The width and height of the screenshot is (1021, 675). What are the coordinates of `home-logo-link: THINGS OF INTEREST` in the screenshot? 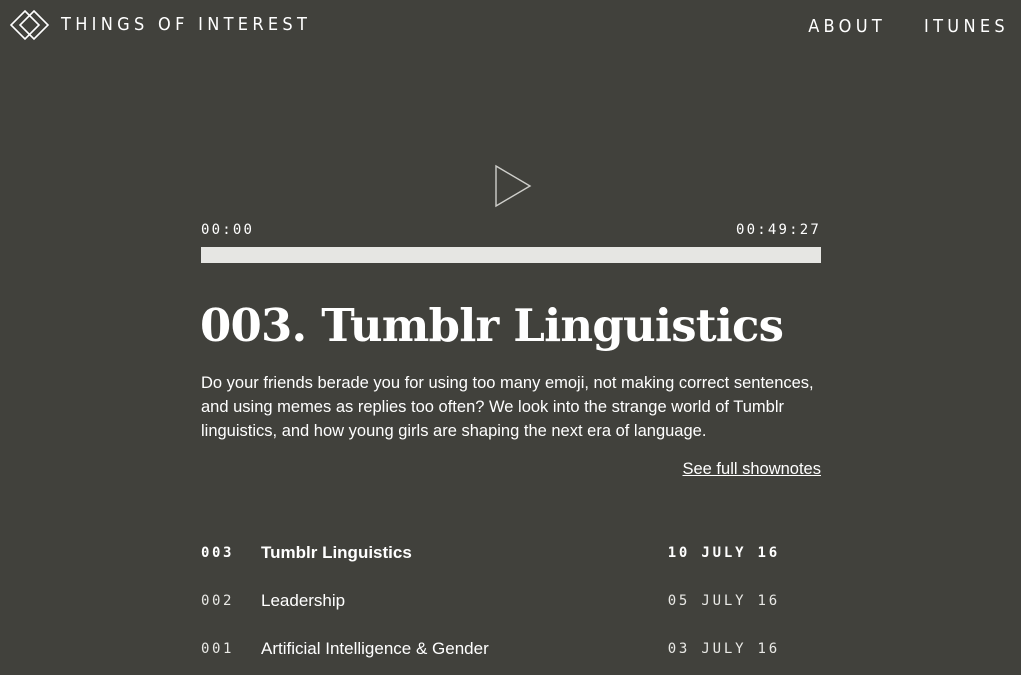 It's located at (160, 25).